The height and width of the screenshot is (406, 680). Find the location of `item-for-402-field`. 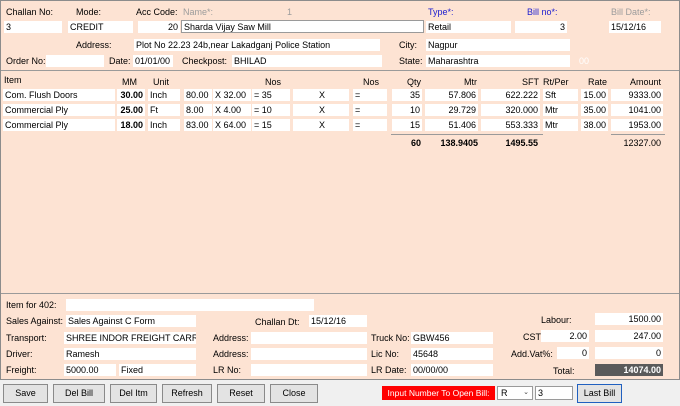

item-for-402-field is located at coordinates (190, 305).